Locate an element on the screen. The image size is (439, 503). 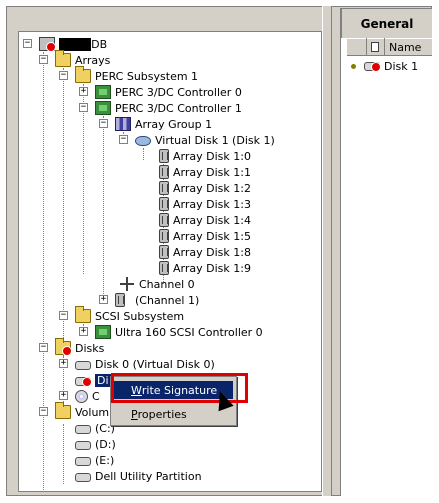
tree-node-array-disk: Array Disk 1:2 is located at coordinates (205, 188).